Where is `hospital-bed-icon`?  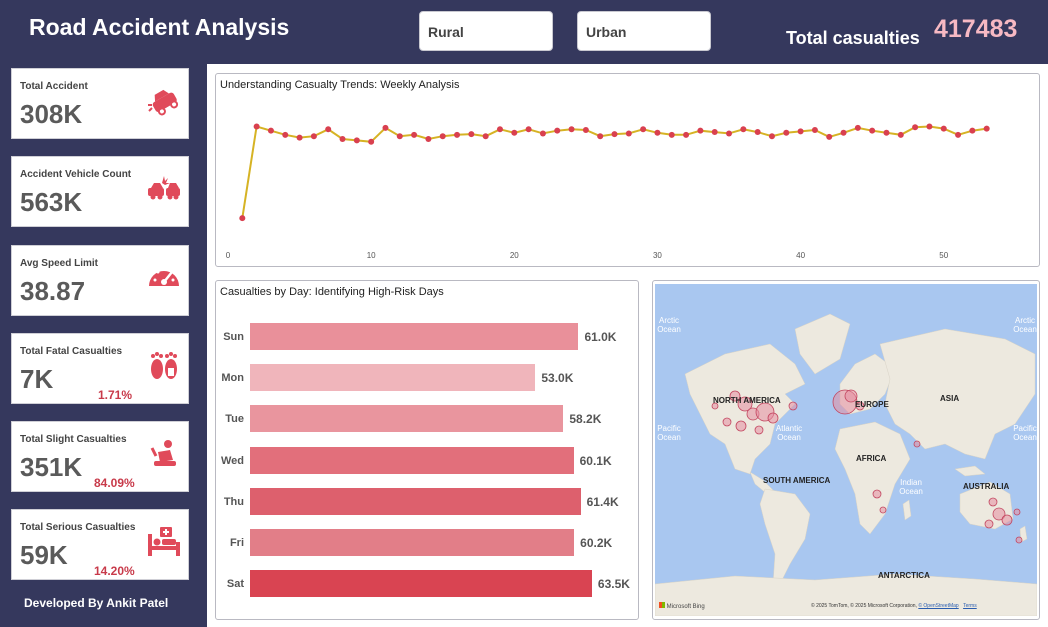 hospital-bed-icon is located at coordinates (164, 541).